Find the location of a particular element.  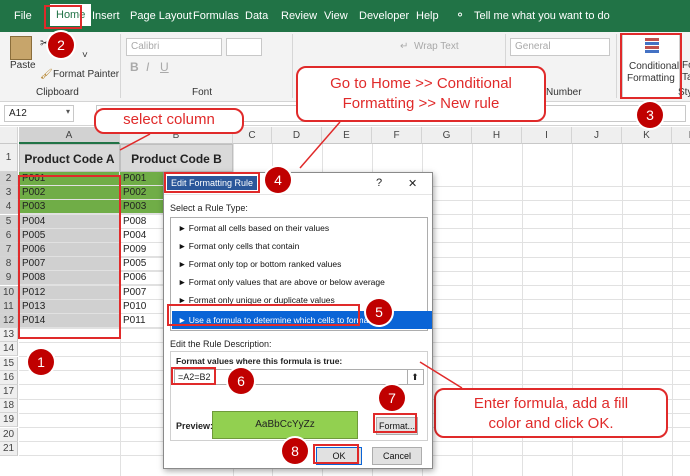

step-6-badge: 6 is located at coordinates (241, 381).